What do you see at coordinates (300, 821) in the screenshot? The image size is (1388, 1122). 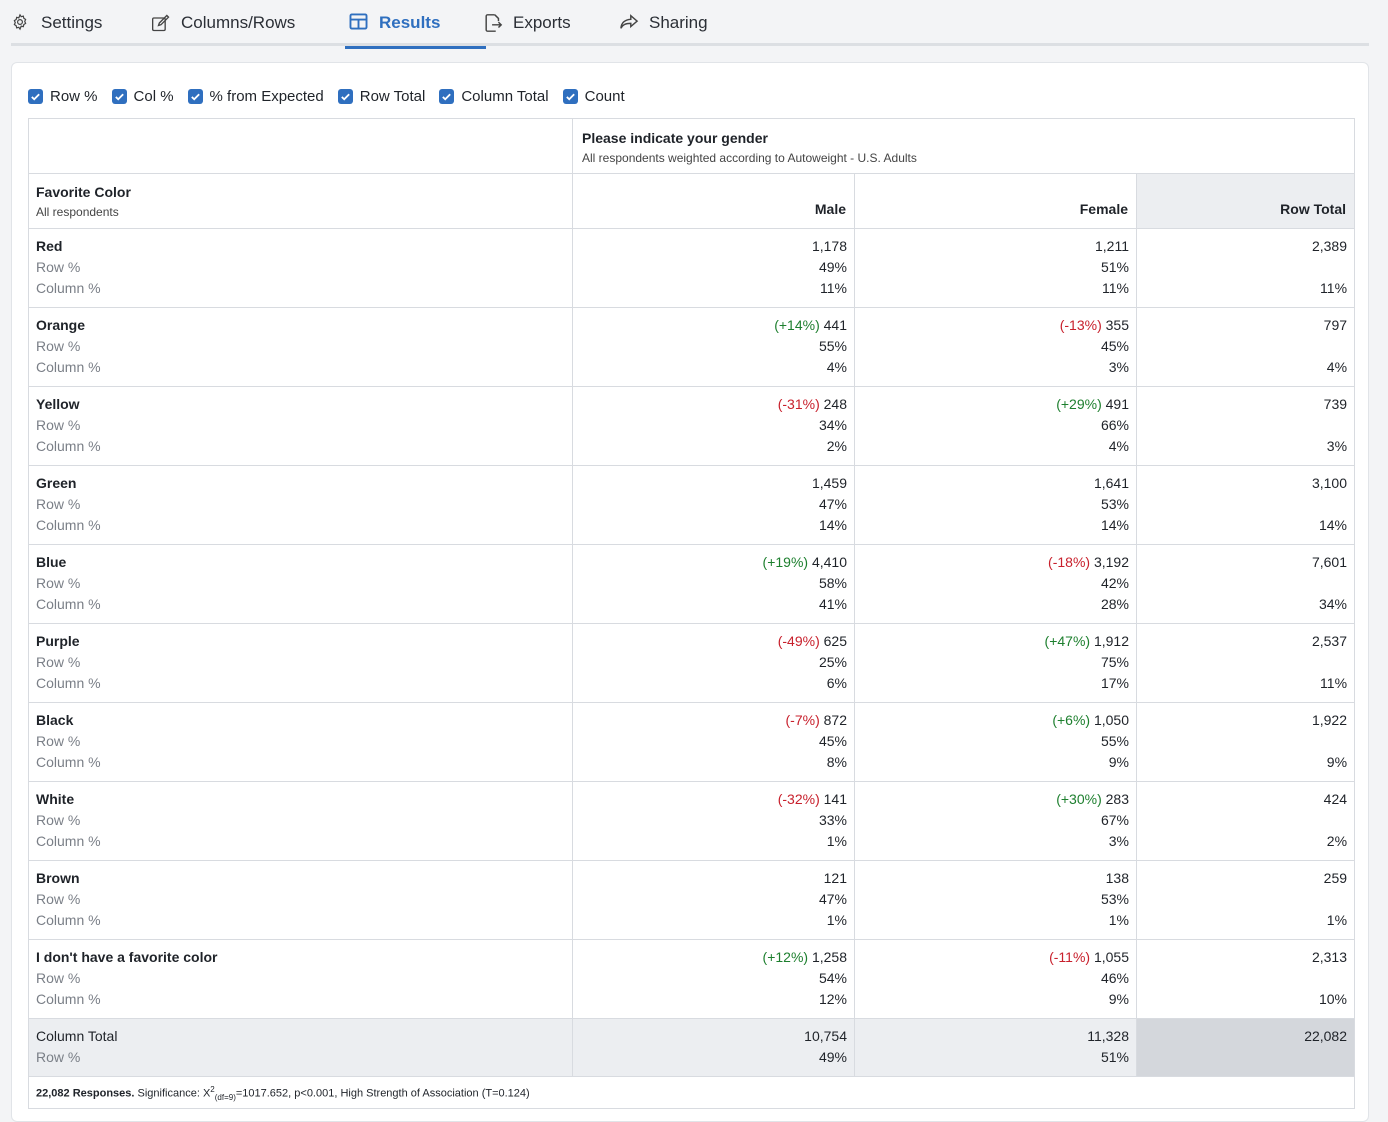 I see `row-label-cell: White Row % Column %` at bounding box center [300, 821].